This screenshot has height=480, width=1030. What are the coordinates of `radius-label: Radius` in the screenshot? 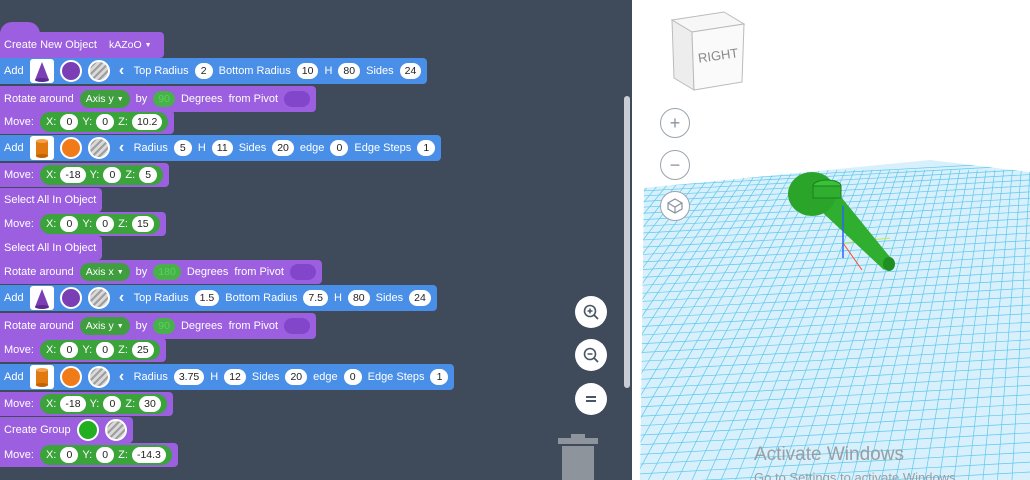 It's located at (150, 148).